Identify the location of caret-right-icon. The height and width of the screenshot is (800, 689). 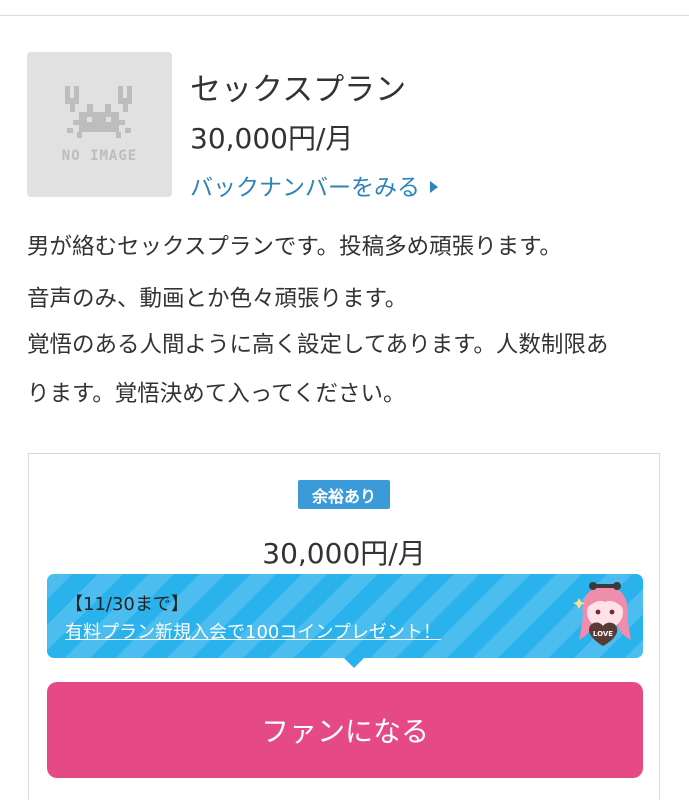
(434, 187).